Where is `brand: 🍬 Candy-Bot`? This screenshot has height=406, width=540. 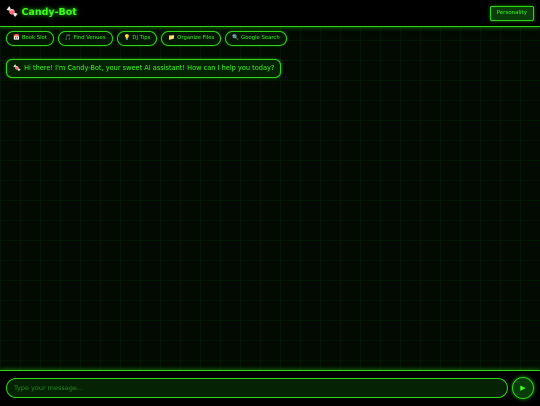 brand: 🍬 Candy-Bot is located at coordinates (41, 13).